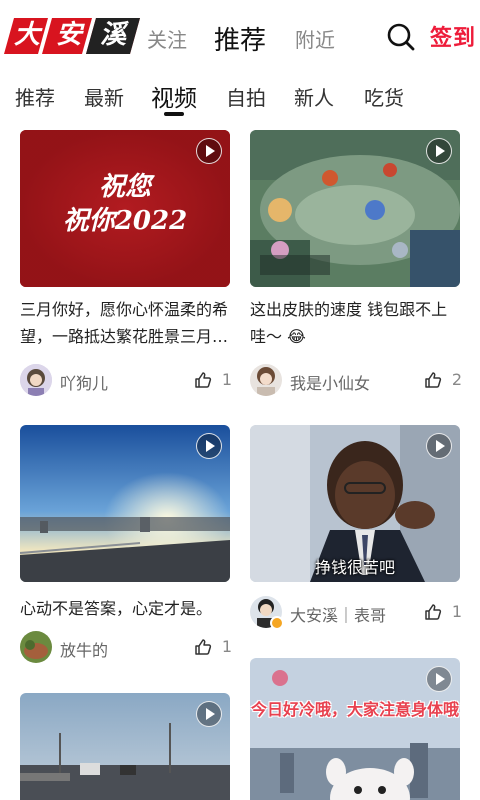 Image resolution: width=480 pixels, height=800 pixels. I want to click on author-row: 吖狗儿 1, so click(126, 381).